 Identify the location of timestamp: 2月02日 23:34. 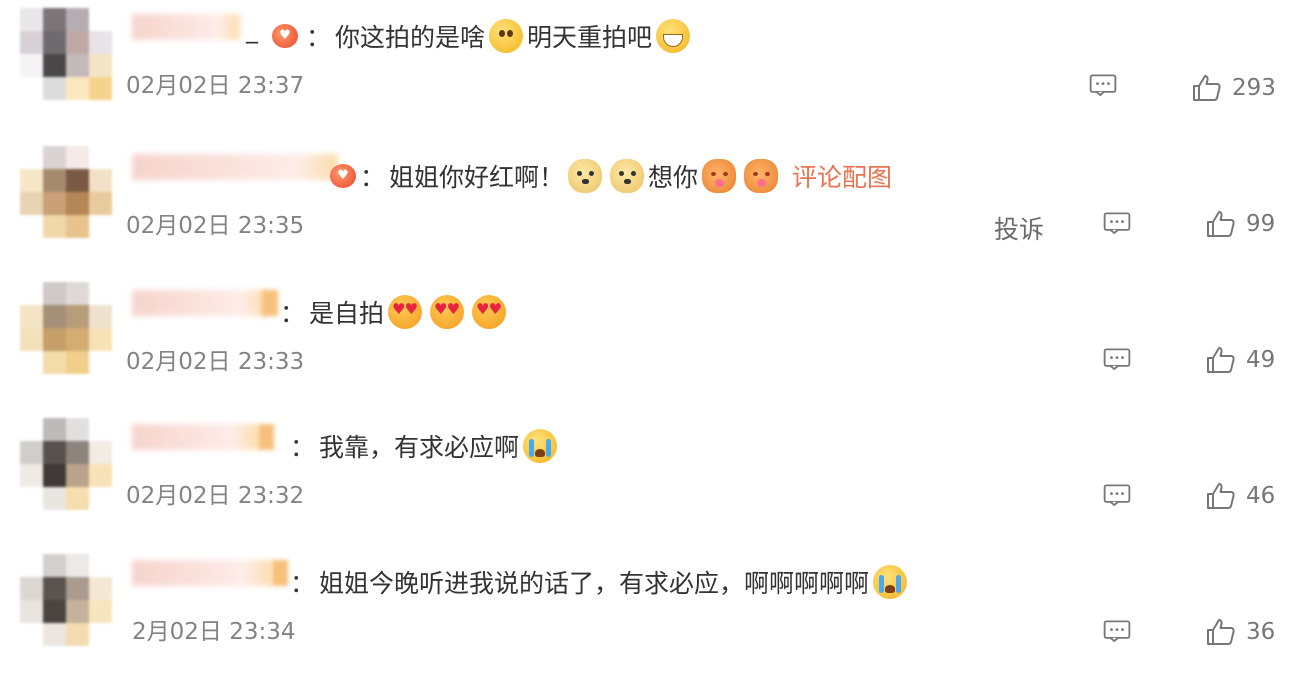
(214, 632).